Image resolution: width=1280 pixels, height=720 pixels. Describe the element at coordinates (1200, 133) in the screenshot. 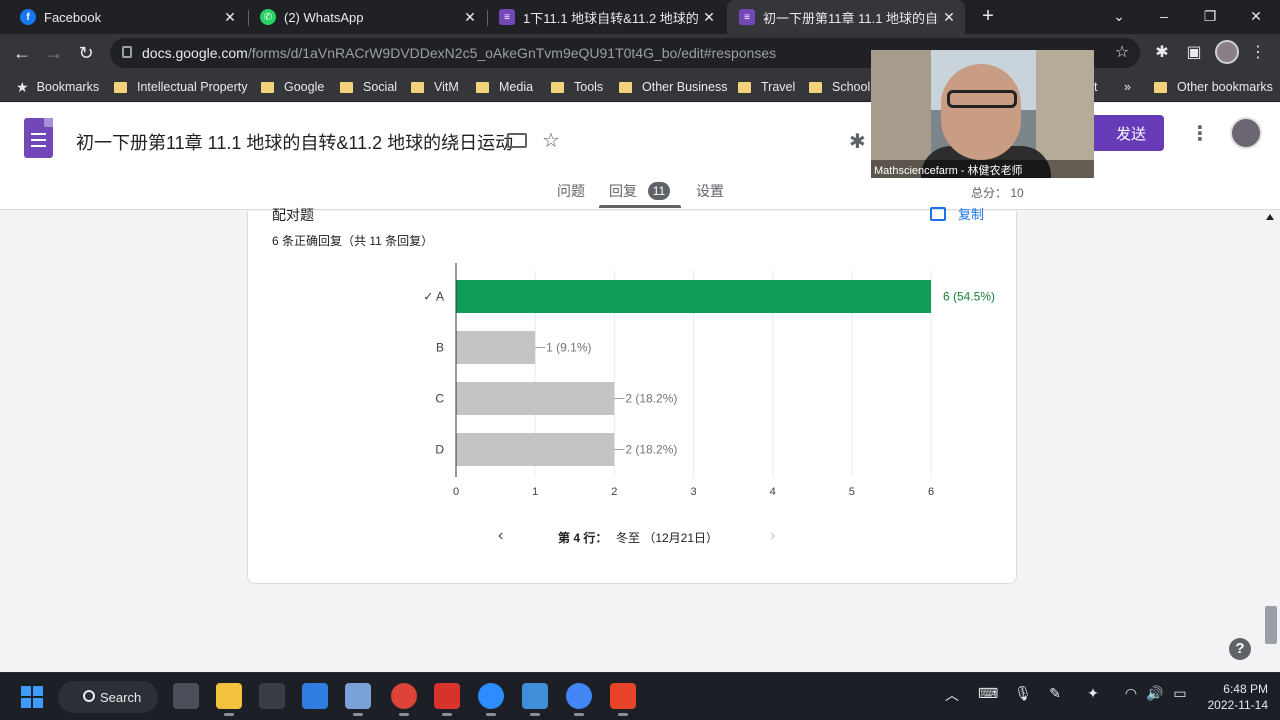

I see `more-options-icon: ⋮` at that location.